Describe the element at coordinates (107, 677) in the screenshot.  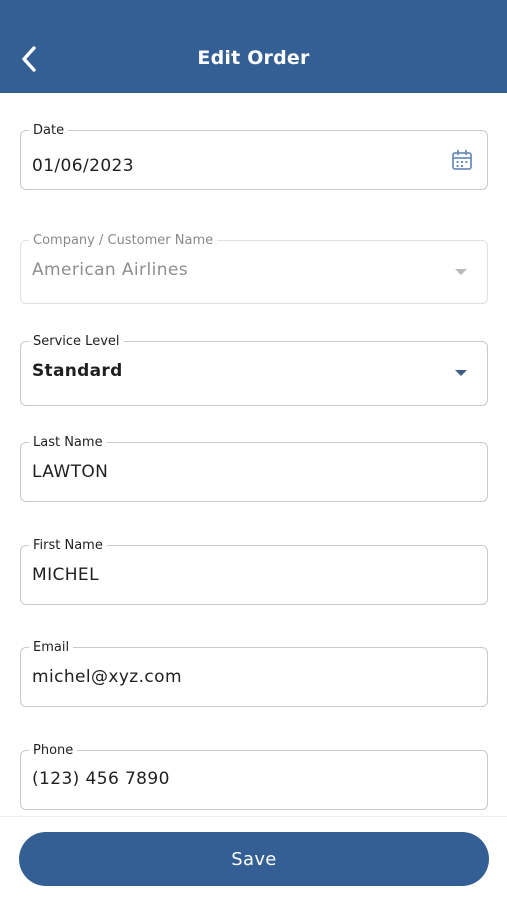
I see `email-value: michel@xyz.com` at that location.